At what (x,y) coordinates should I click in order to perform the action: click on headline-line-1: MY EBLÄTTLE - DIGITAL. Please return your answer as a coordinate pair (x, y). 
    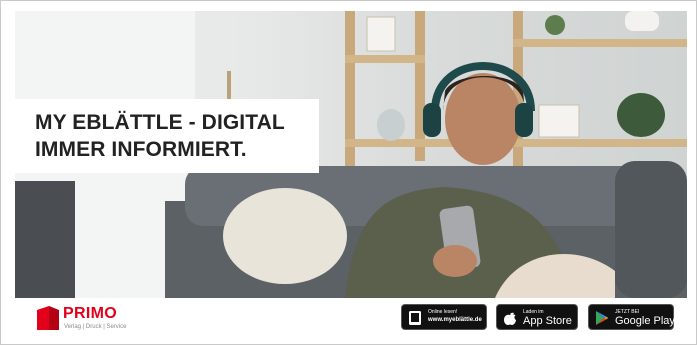
    Looking at the image, I should click on (160, 122).